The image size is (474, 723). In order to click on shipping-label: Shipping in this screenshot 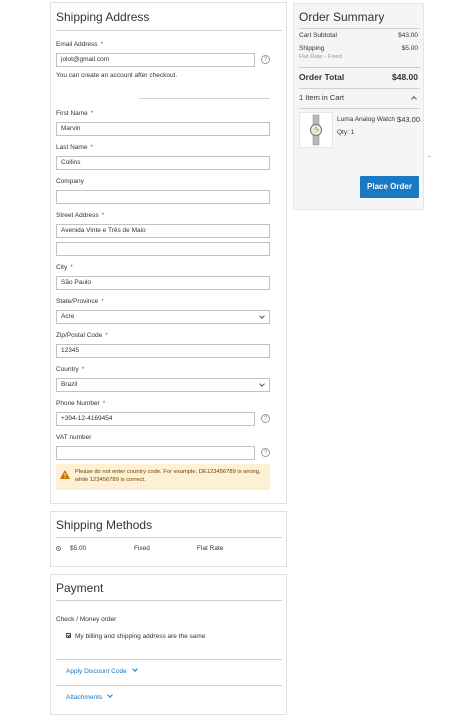, I will do `click(312, 48)`.